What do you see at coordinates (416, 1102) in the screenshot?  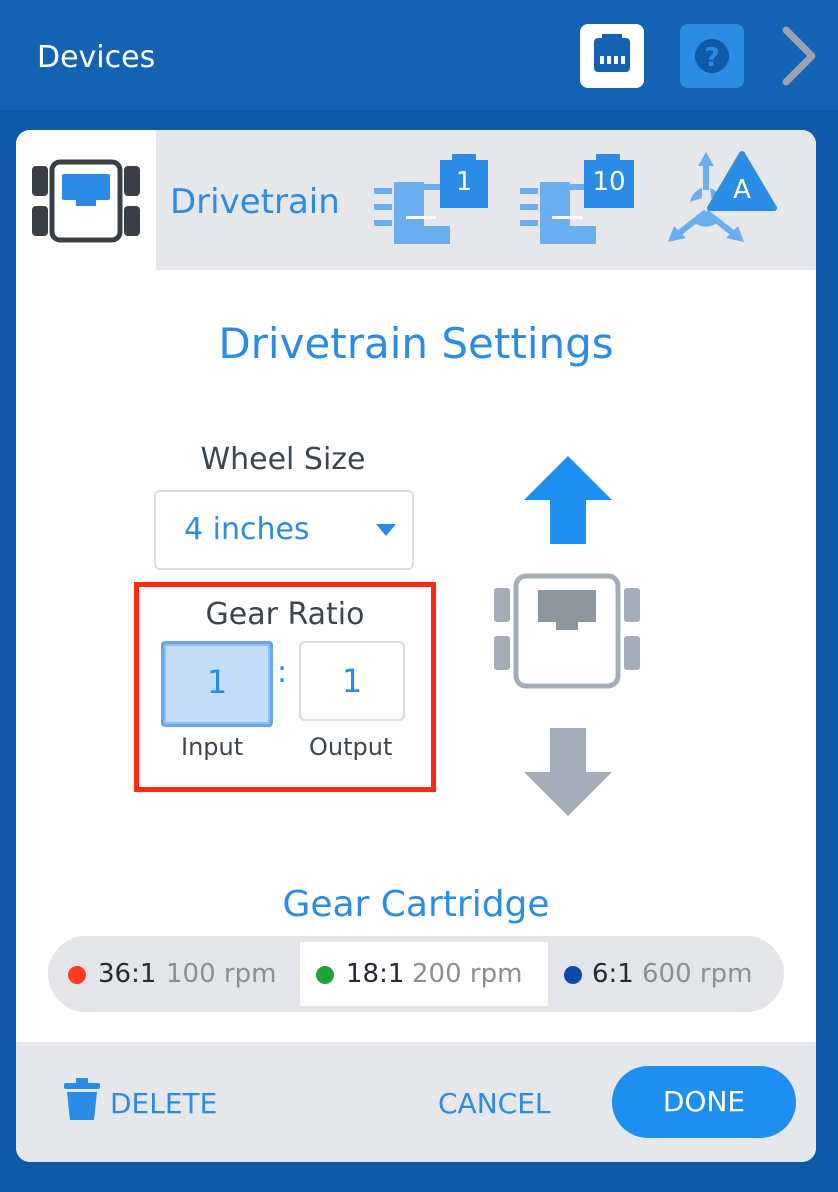 I see `dialog-footer: DELETE CANCEL DONE` at bounding box center [416, 1102].